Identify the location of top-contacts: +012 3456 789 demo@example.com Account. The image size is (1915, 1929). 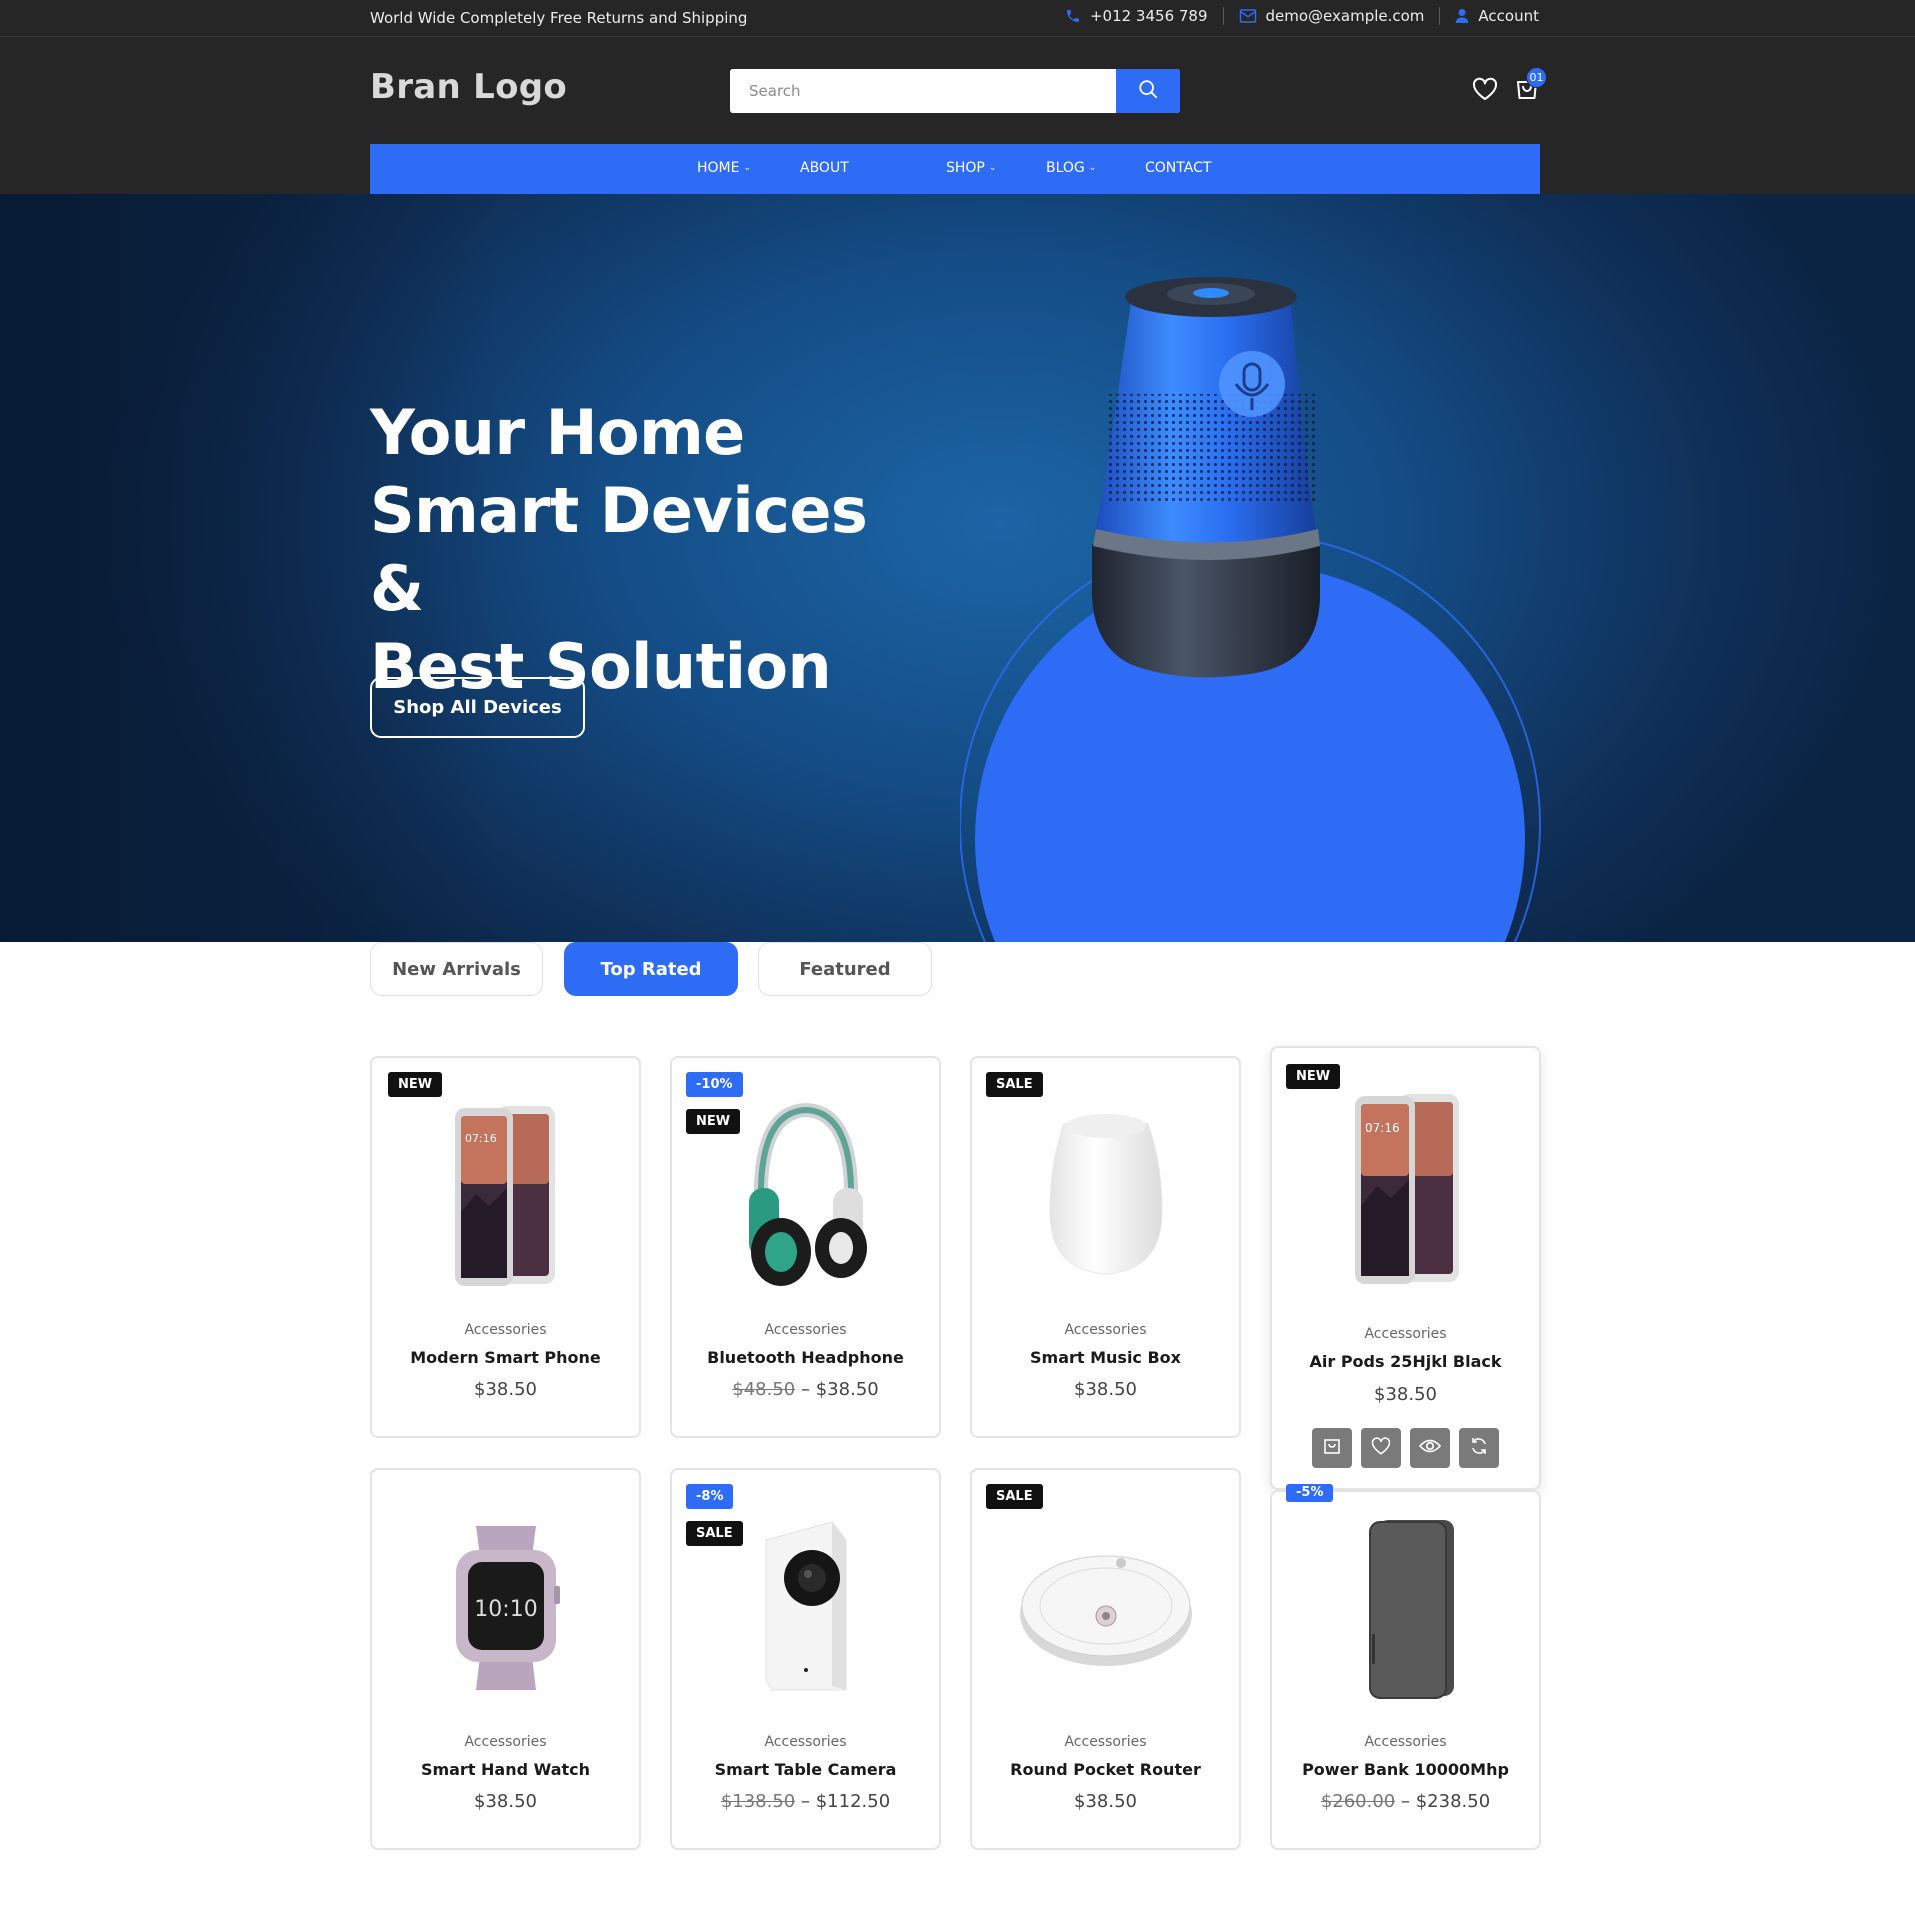
(1302, 16).